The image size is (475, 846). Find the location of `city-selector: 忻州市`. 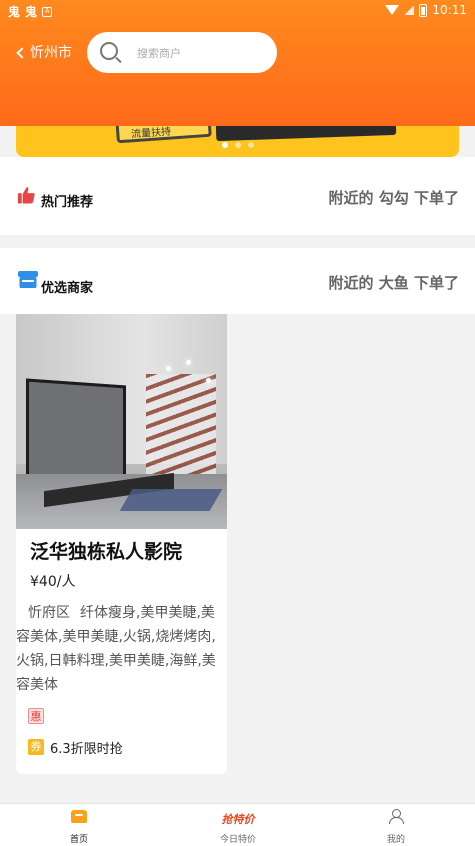

city-selector: 忻州市 is located at coordinates (44, 52).